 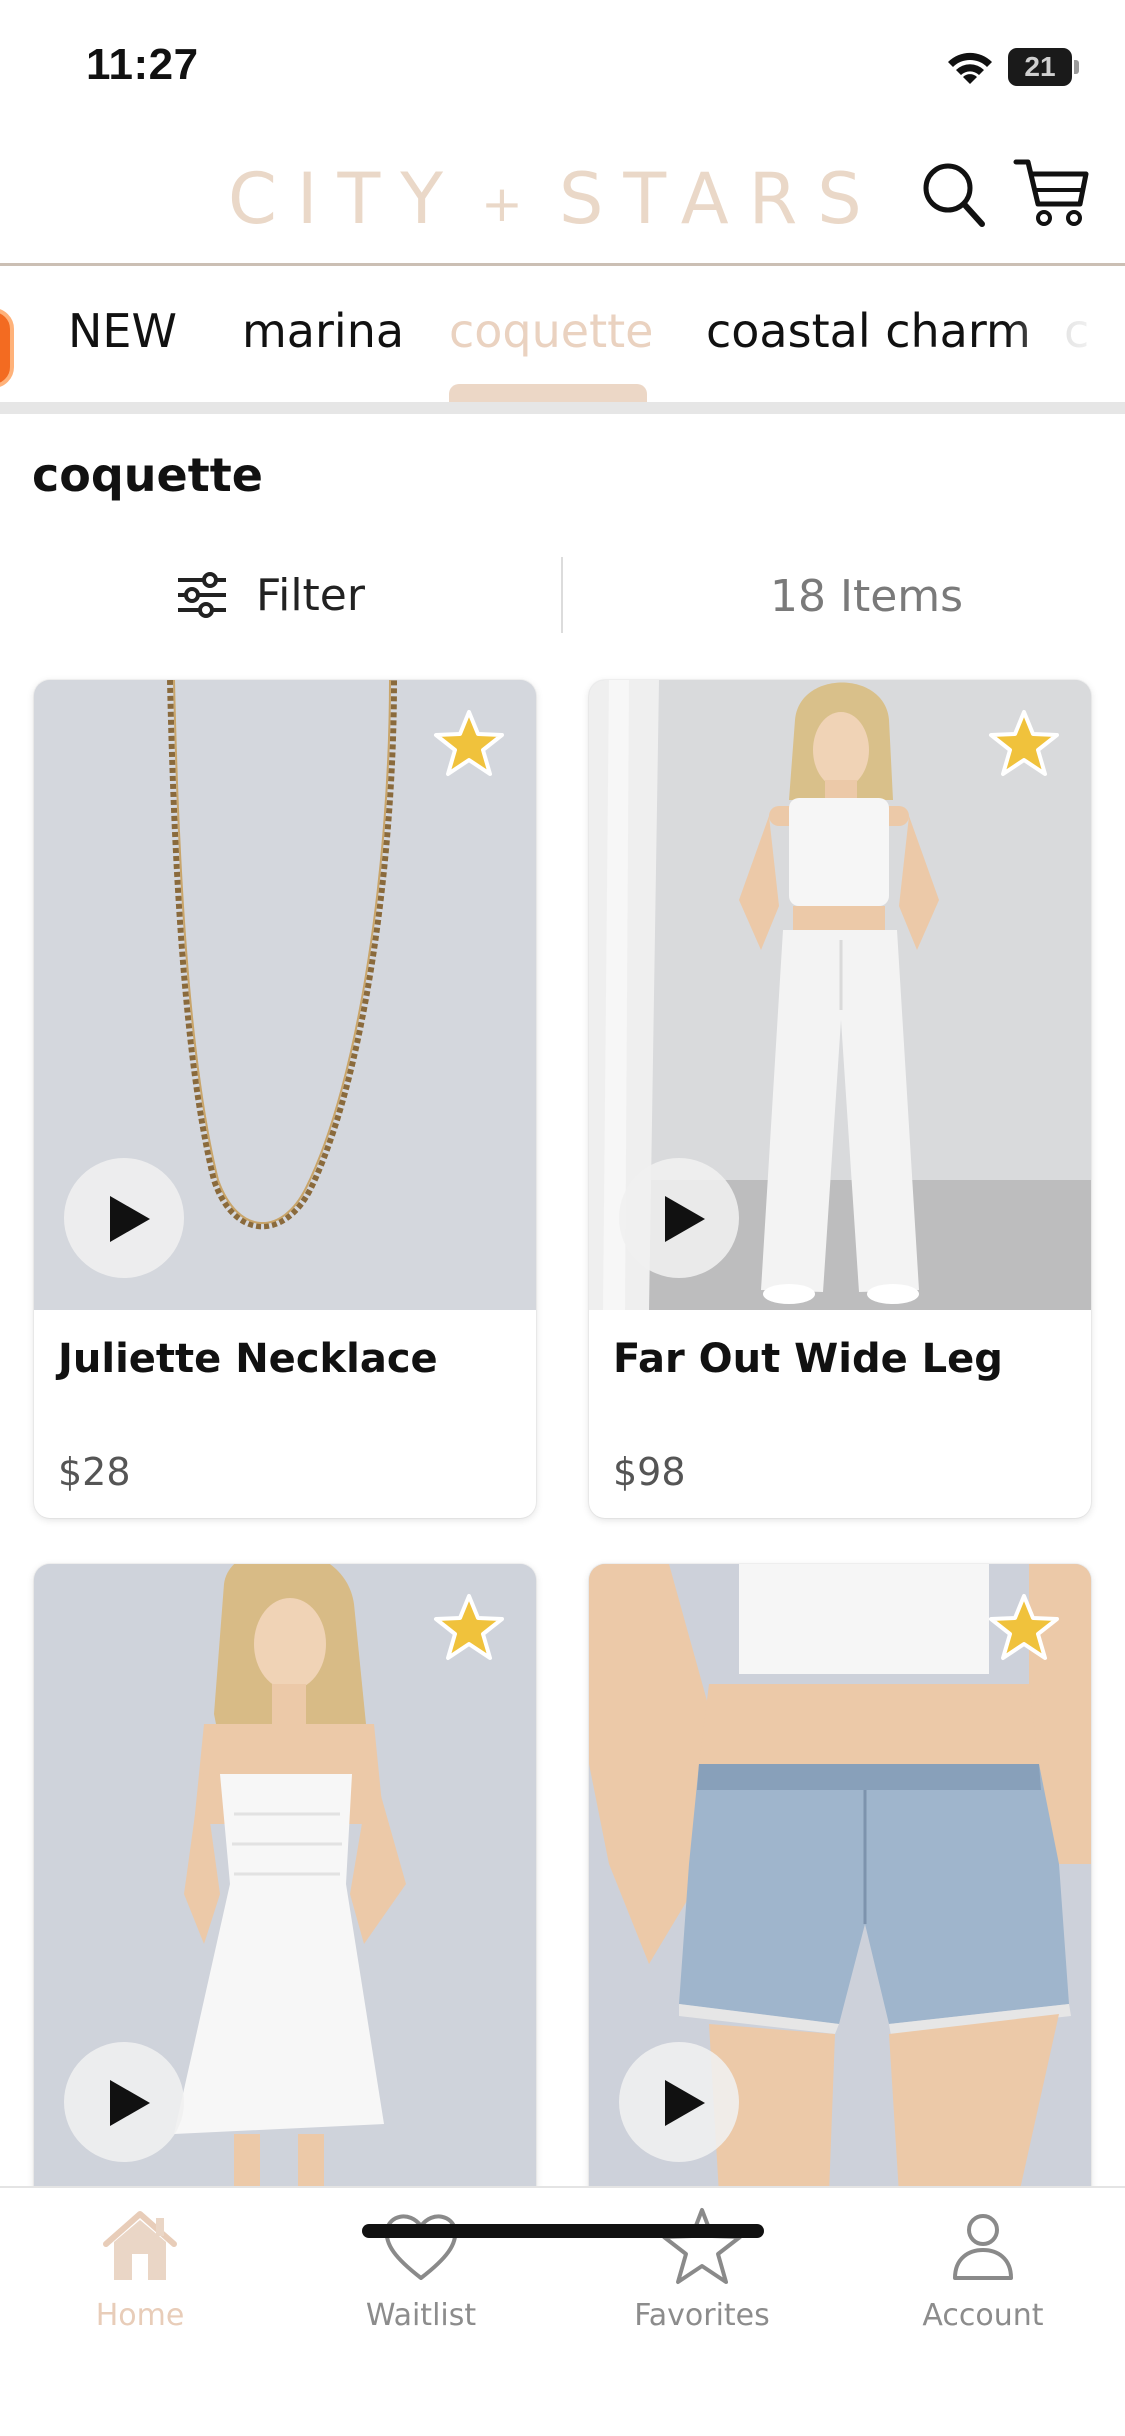 What do you see at coordinates (551, 331) in the screenshot?
I see `tab-coquette: coquette` at bounding box center [551, 331].